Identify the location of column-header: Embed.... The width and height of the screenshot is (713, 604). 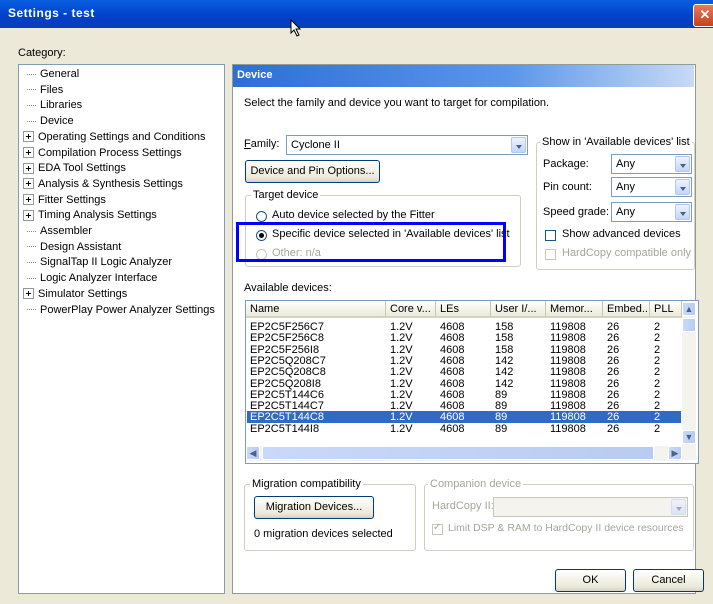
(626, 309).